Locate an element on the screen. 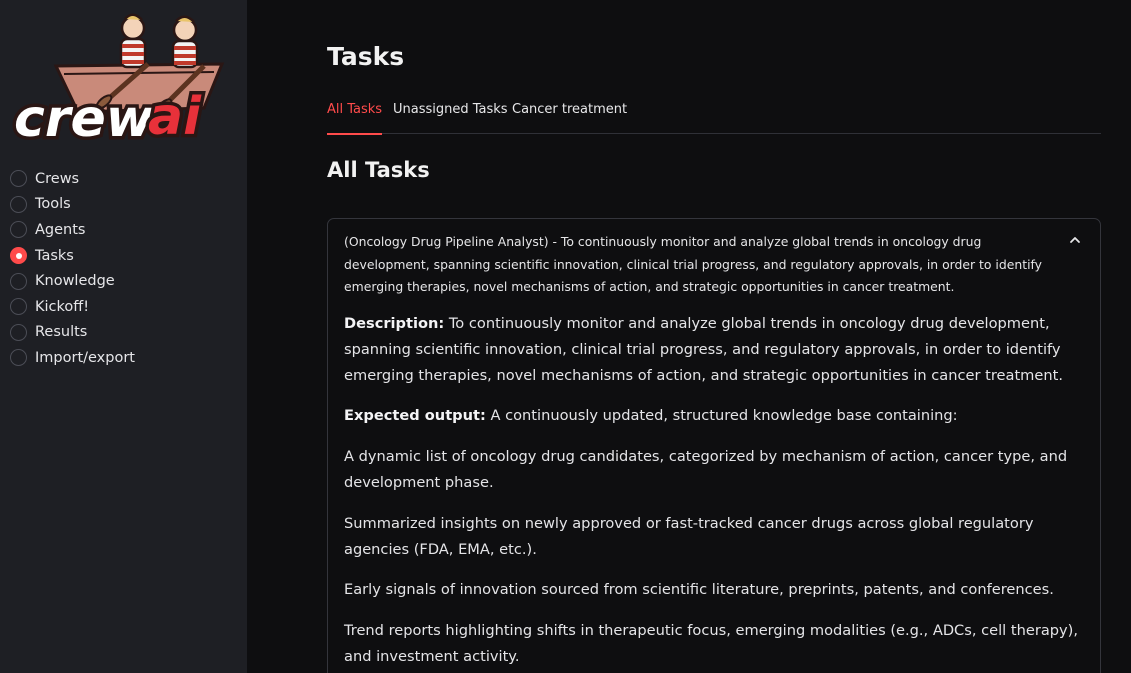  radio-selected-icon is located at coordinates (18, 256).